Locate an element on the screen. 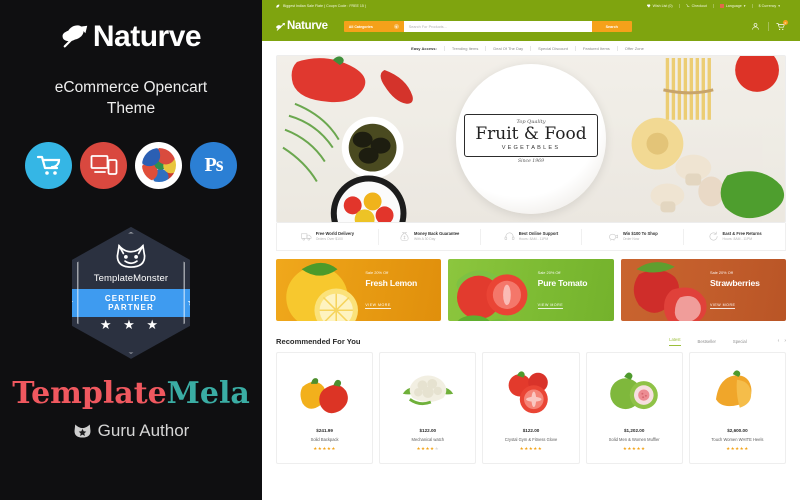 Image resolution: width=800 pixels, height=500 pixels. photoshop-icon: Ps is located at coordinates (213, 165).